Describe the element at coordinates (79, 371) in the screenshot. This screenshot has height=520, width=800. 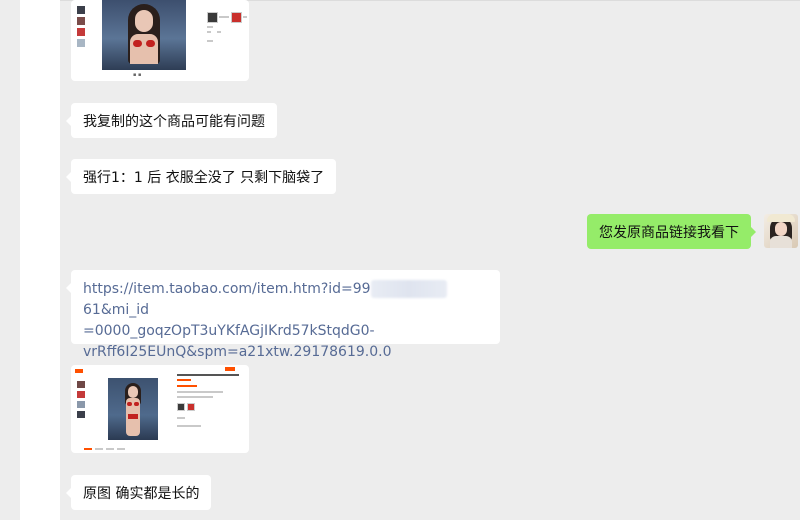
I see `brand-mark` at that location.